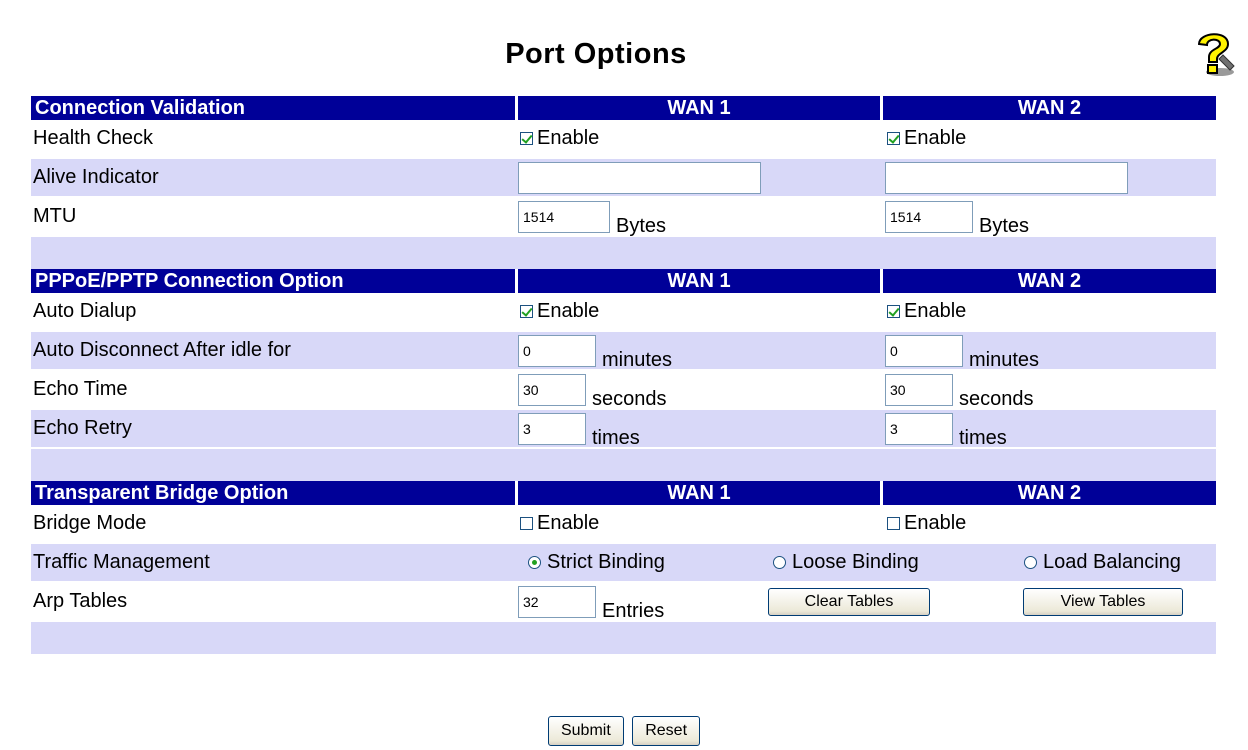 The height and width of the screenshot is (750, 1248). Describe the element at coordinates (1214, 54) in the screenshot. I see `help-question-icon` at that location.